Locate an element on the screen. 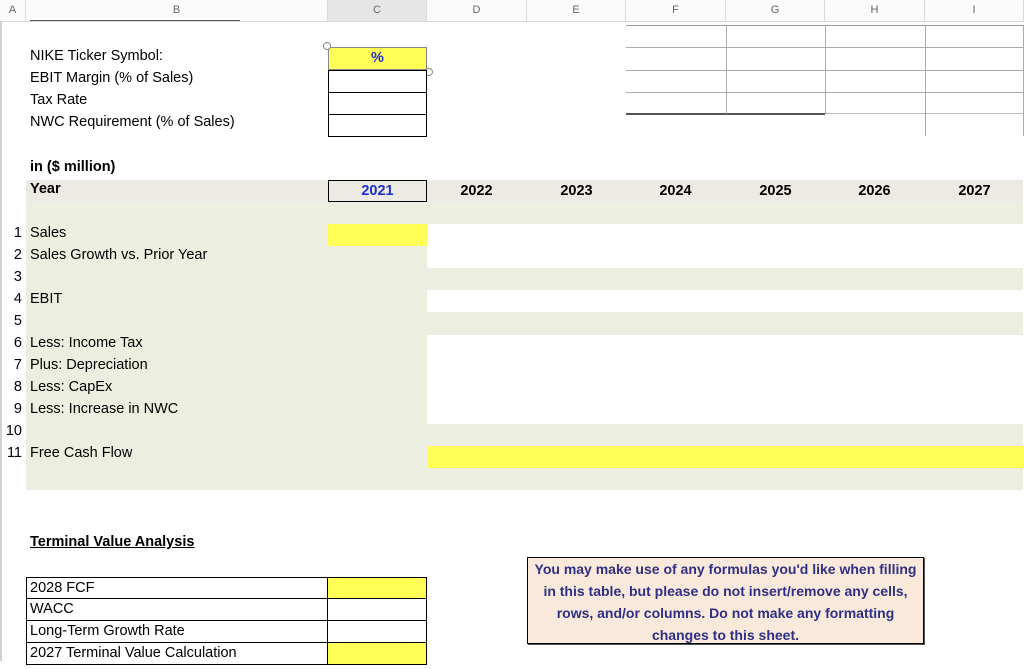 The height and width of the screenshot is (669, 1024). terminal-row-fcf: 2028 FCF is located at coordinates (226, 588).